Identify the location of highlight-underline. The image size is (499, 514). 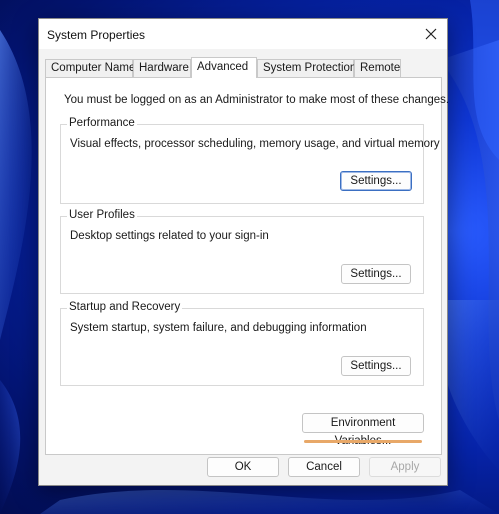
(363, 441).